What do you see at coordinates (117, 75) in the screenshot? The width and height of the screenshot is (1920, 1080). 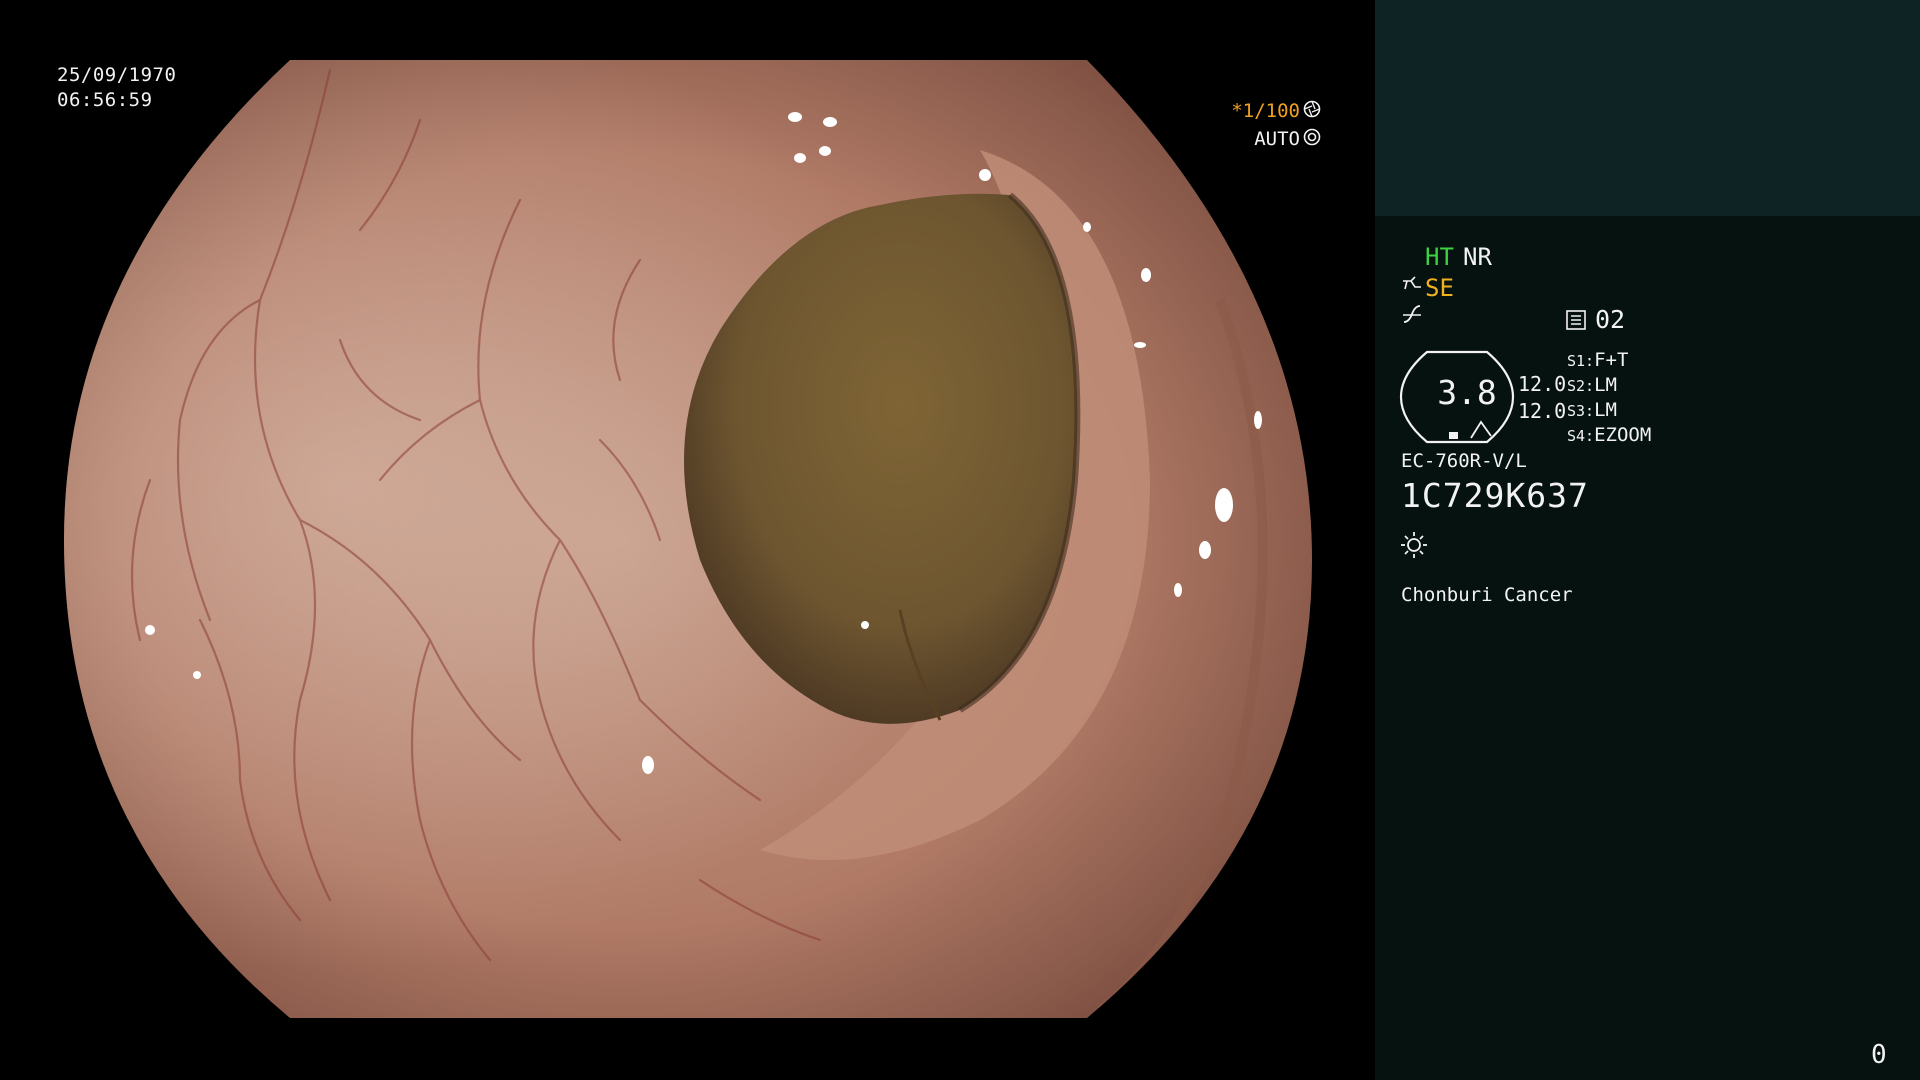 I see `exam-date: 25/09/1970` at bounding box center [117, 75].